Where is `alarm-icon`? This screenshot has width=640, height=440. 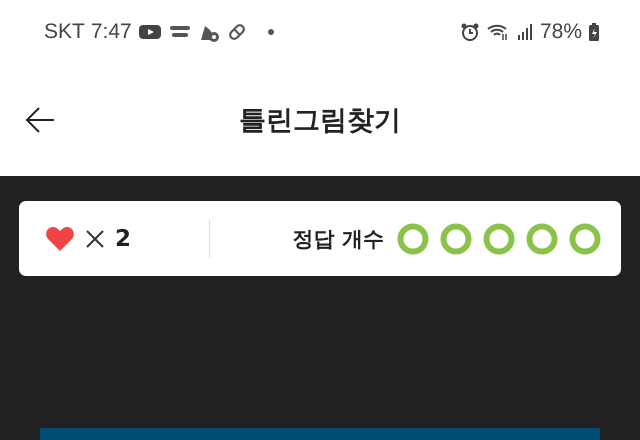 alarm-icon is located at coordinates (470, 32).